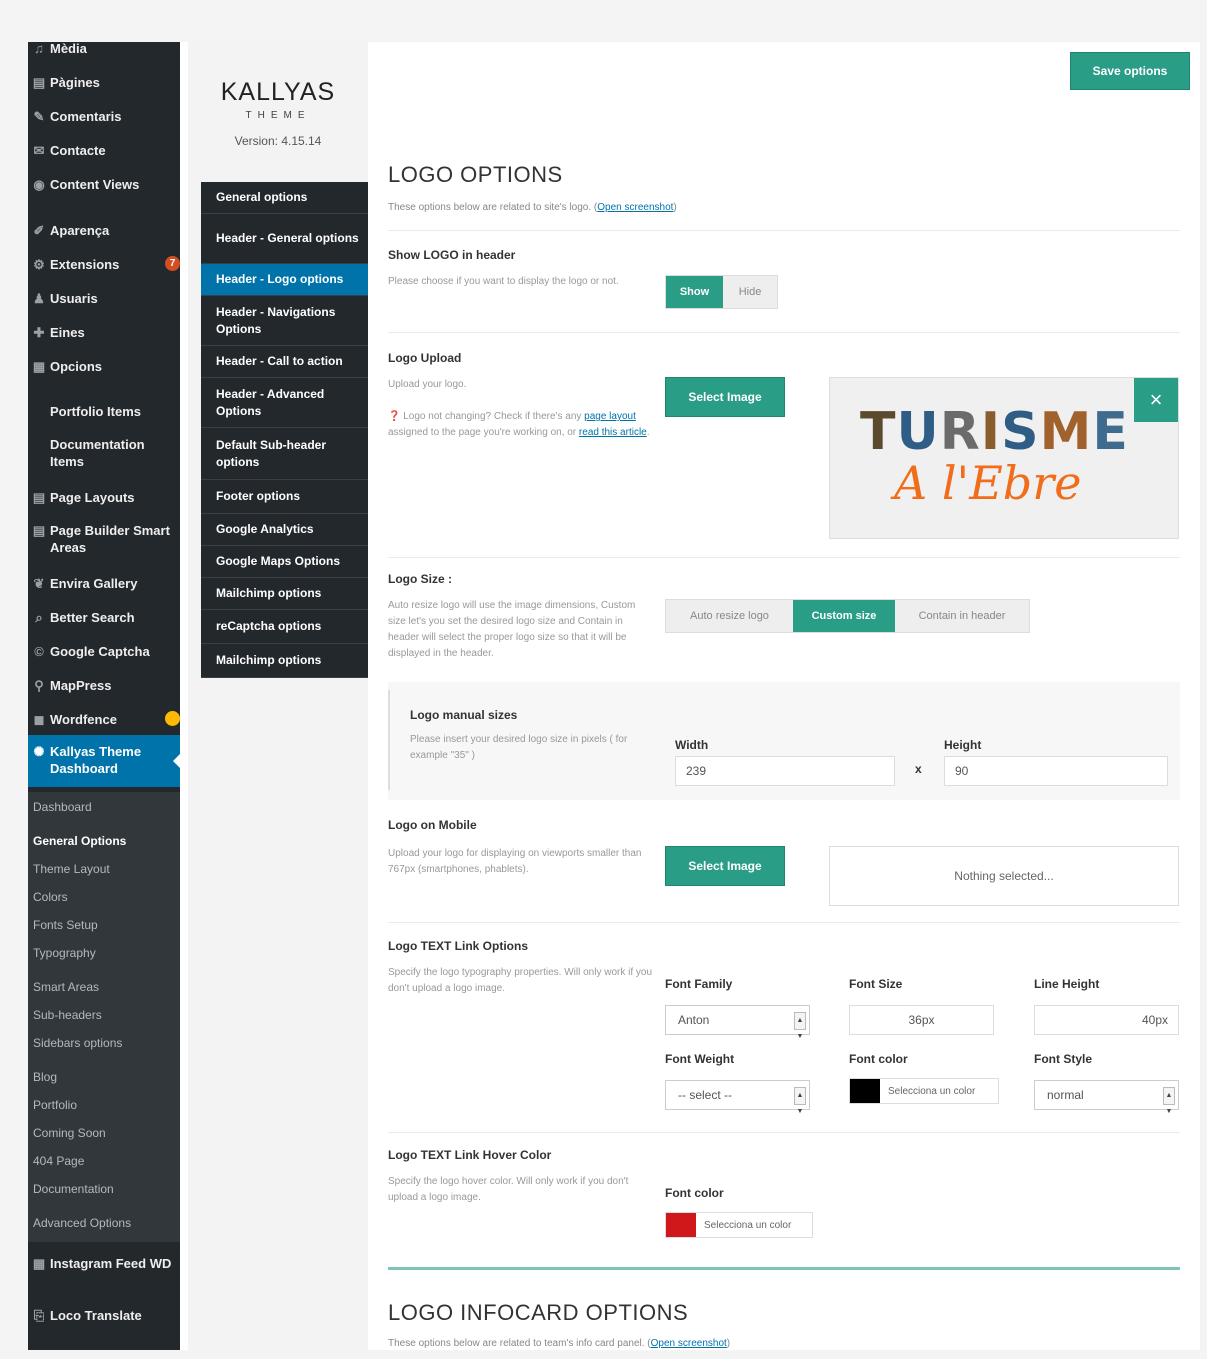 This screenshot has width=1207, height=1359. What do you see at coordinates (104, 366) in the screenshot?
I see `sidebar-item: ▦ Opcions` at bounding box center [104, 366].